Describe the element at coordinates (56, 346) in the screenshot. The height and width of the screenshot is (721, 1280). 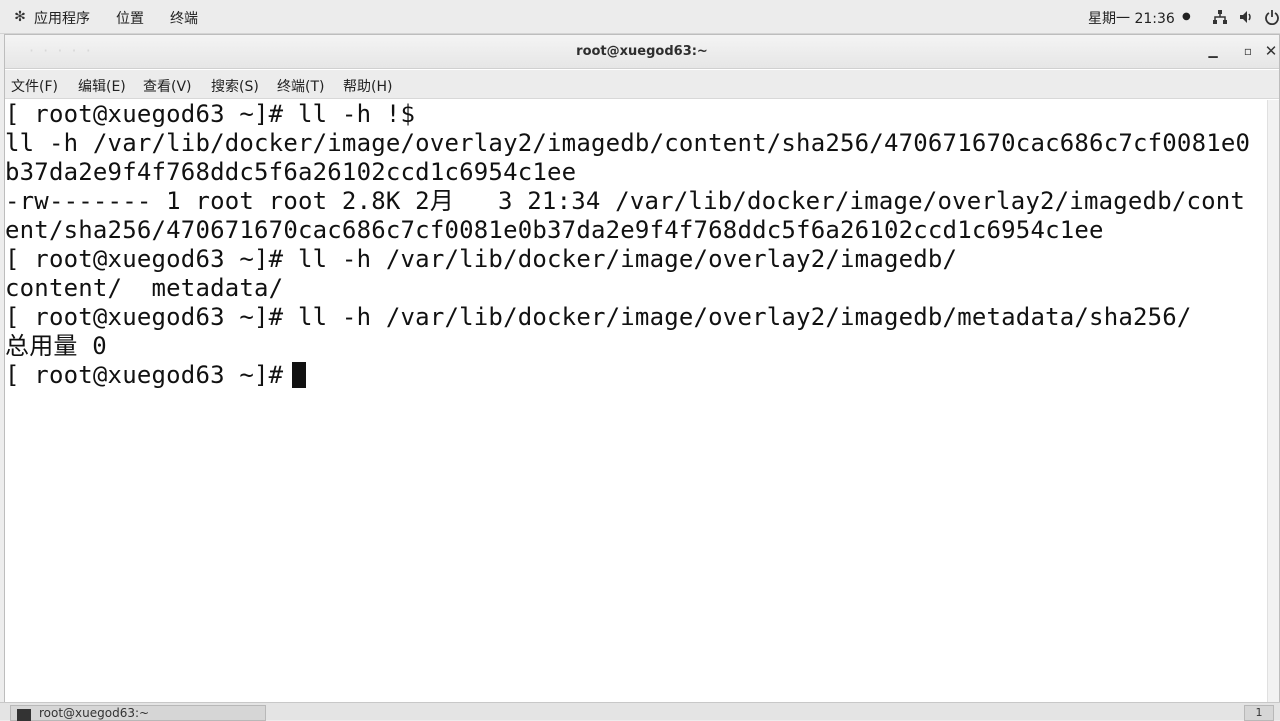
I see `terminal-line: 总用量 0` at that location.